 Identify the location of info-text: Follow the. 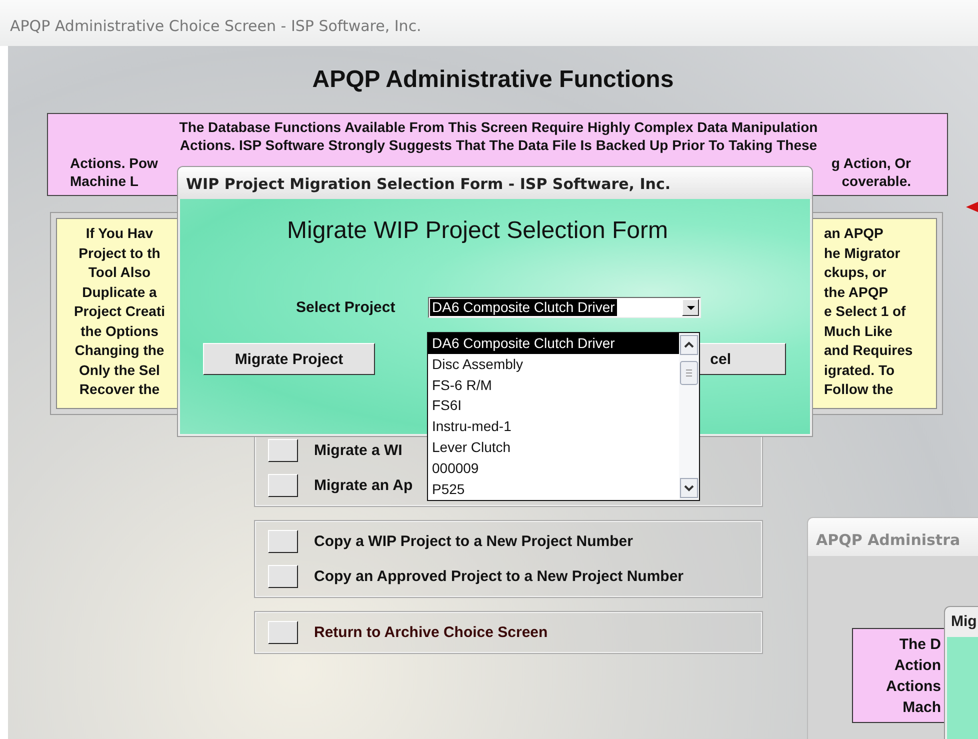
(859, 389).